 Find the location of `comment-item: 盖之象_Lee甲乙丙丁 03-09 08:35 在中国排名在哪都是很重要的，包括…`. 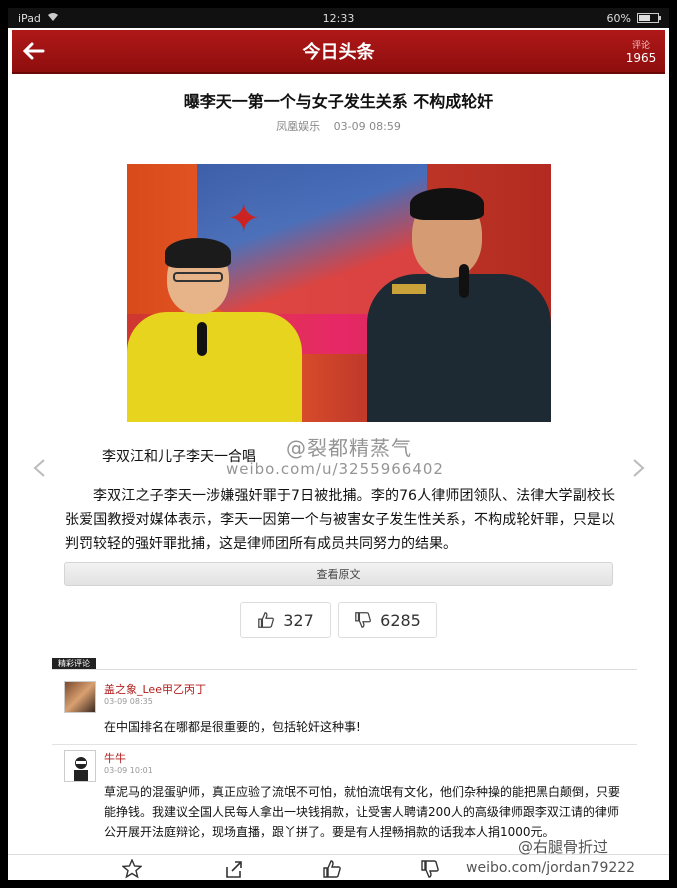

comment-item: 盖之象_Lee甲乙丙丁 03-09 08:35 在中国排名在哪都是很重要的，包括… is located at coordinates (344, 709).